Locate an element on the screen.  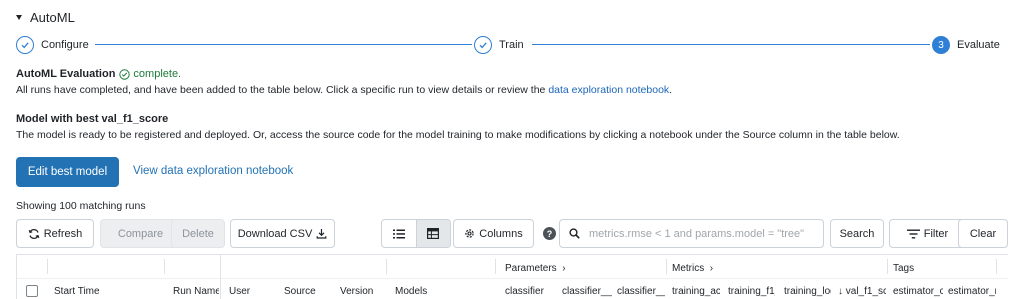
step-train: Train is located at coordinates (501, 45).